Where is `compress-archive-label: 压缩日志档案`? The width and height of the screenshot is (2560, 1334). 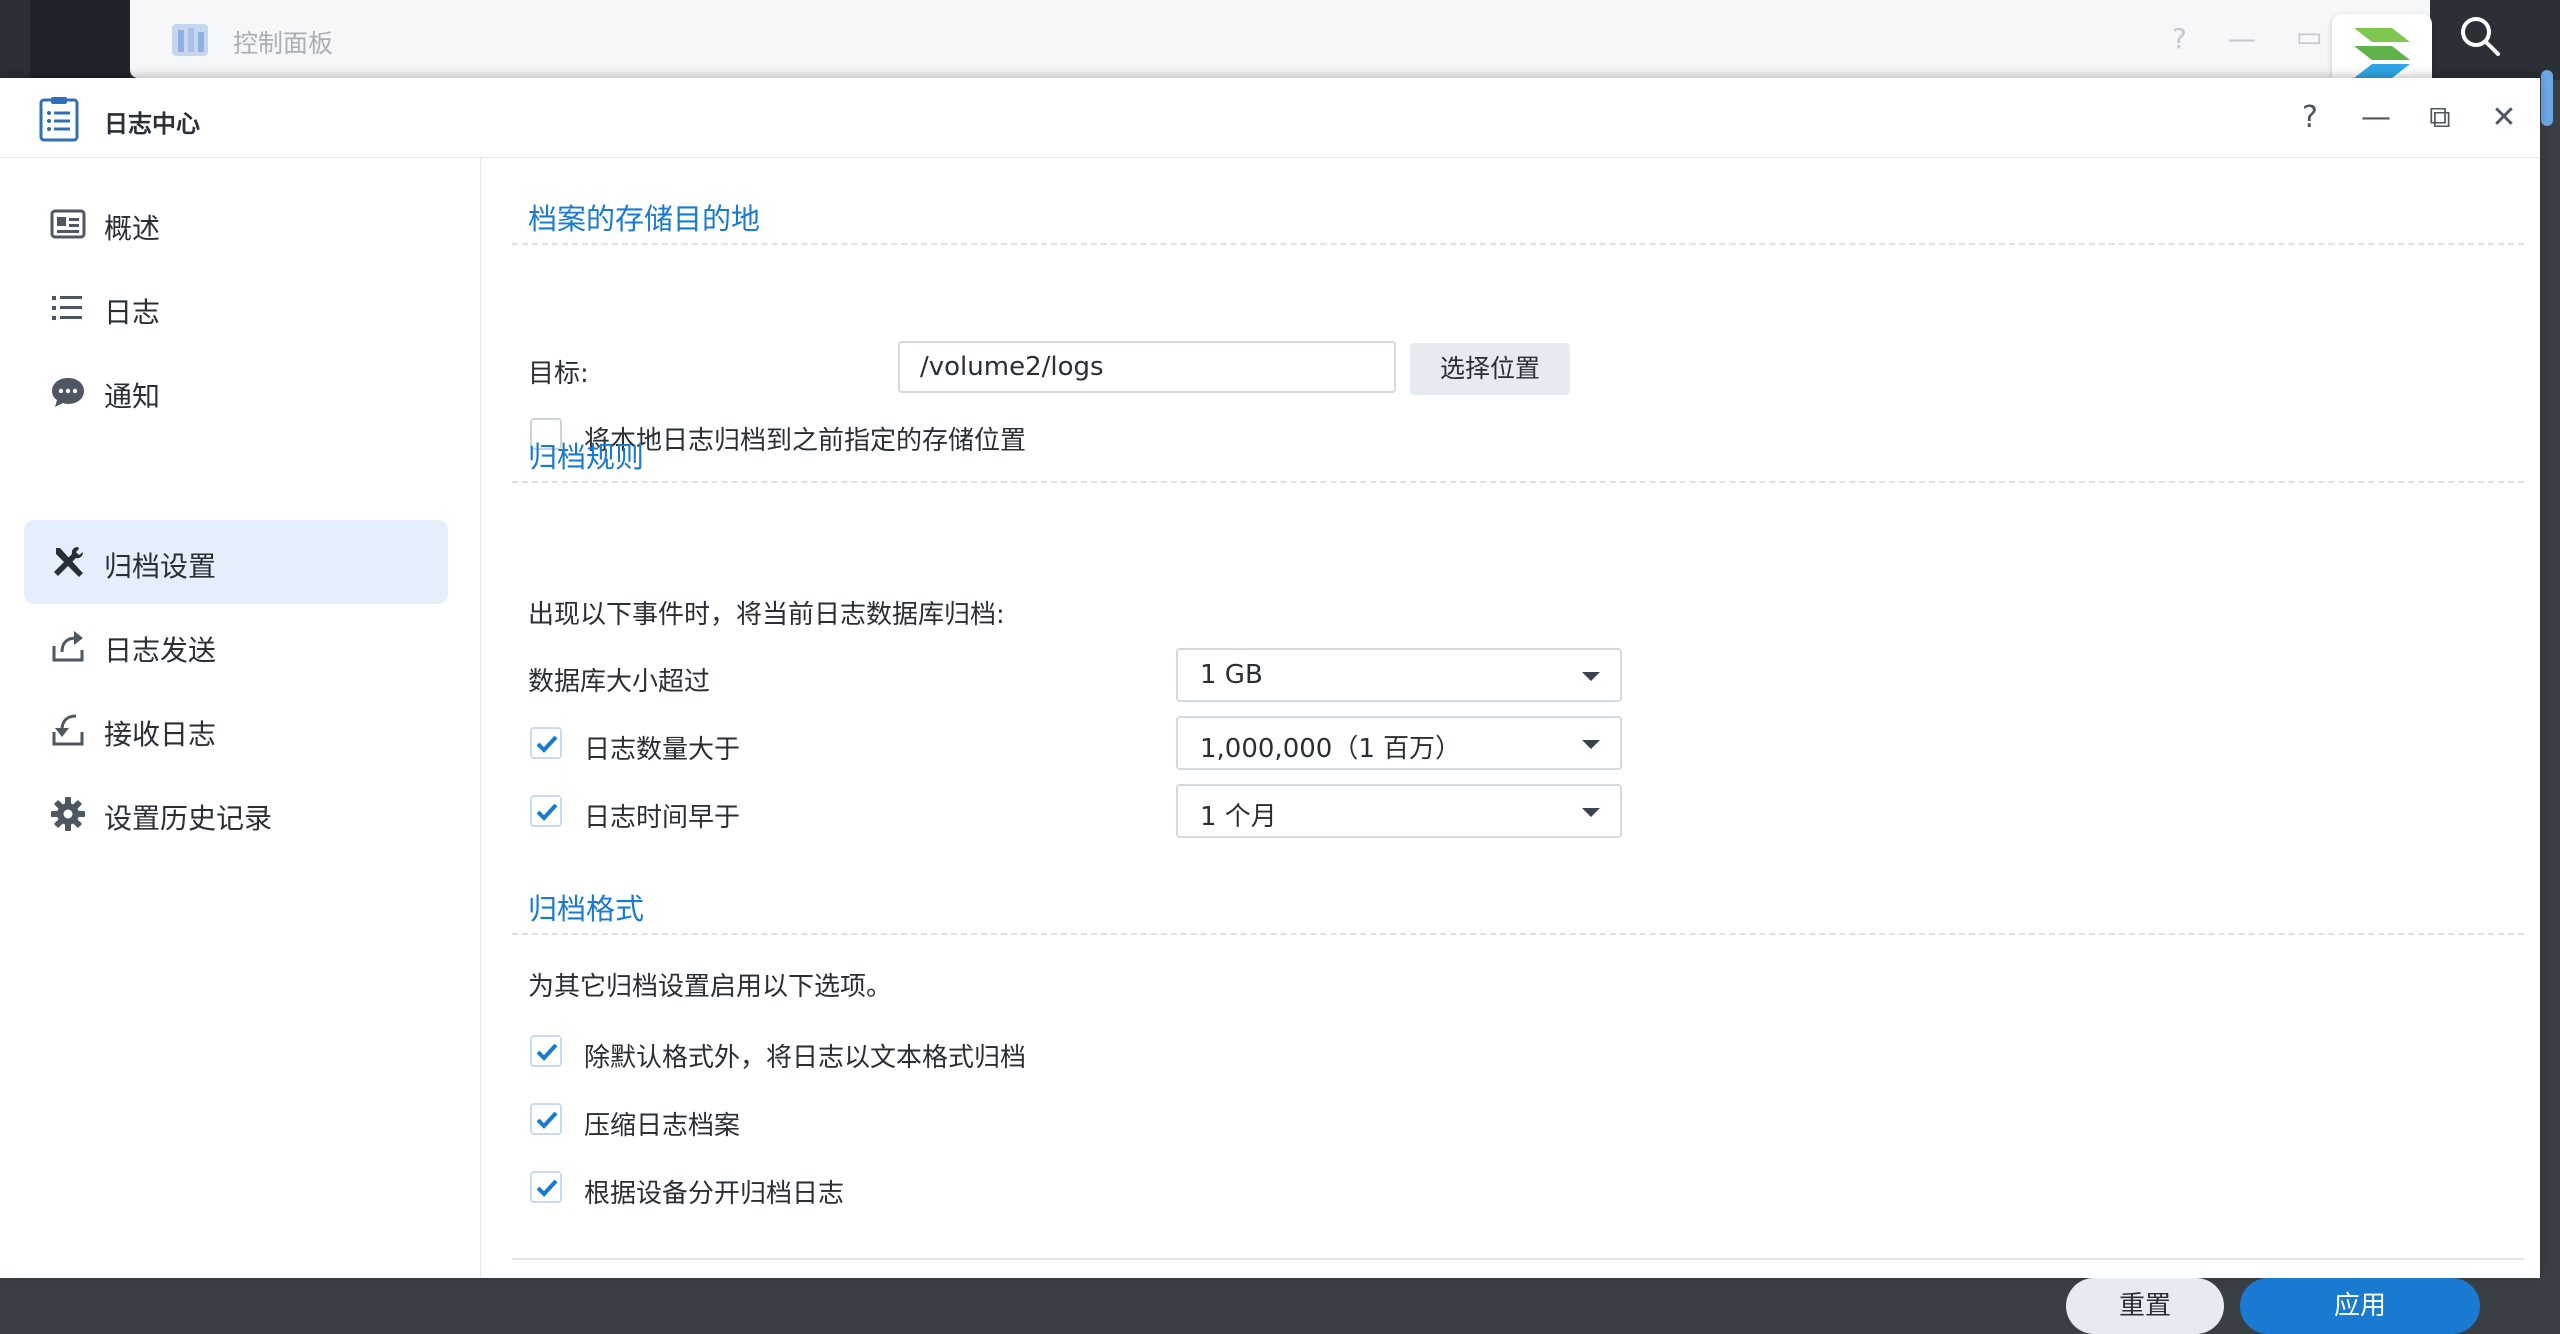
compress-archive-label: 压缩日志档案 is located at coordinates (662, 1126).